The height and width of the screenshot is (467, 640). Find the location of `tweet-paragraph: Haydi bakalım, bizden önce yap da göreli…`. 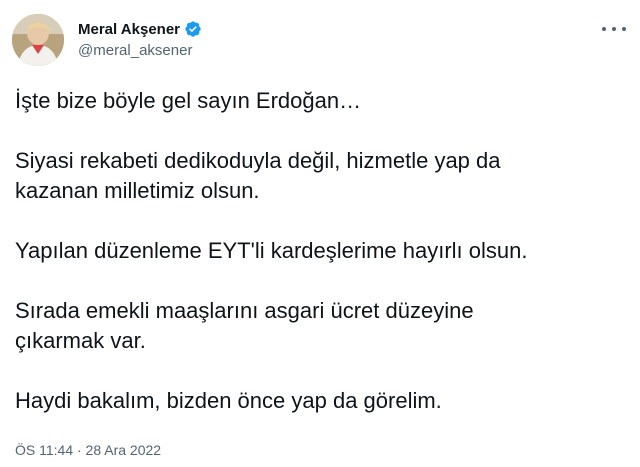

tweet-paragraph: Haydi bakalım, bizden önce yap da göreli… is located at coordinates (228, 400).